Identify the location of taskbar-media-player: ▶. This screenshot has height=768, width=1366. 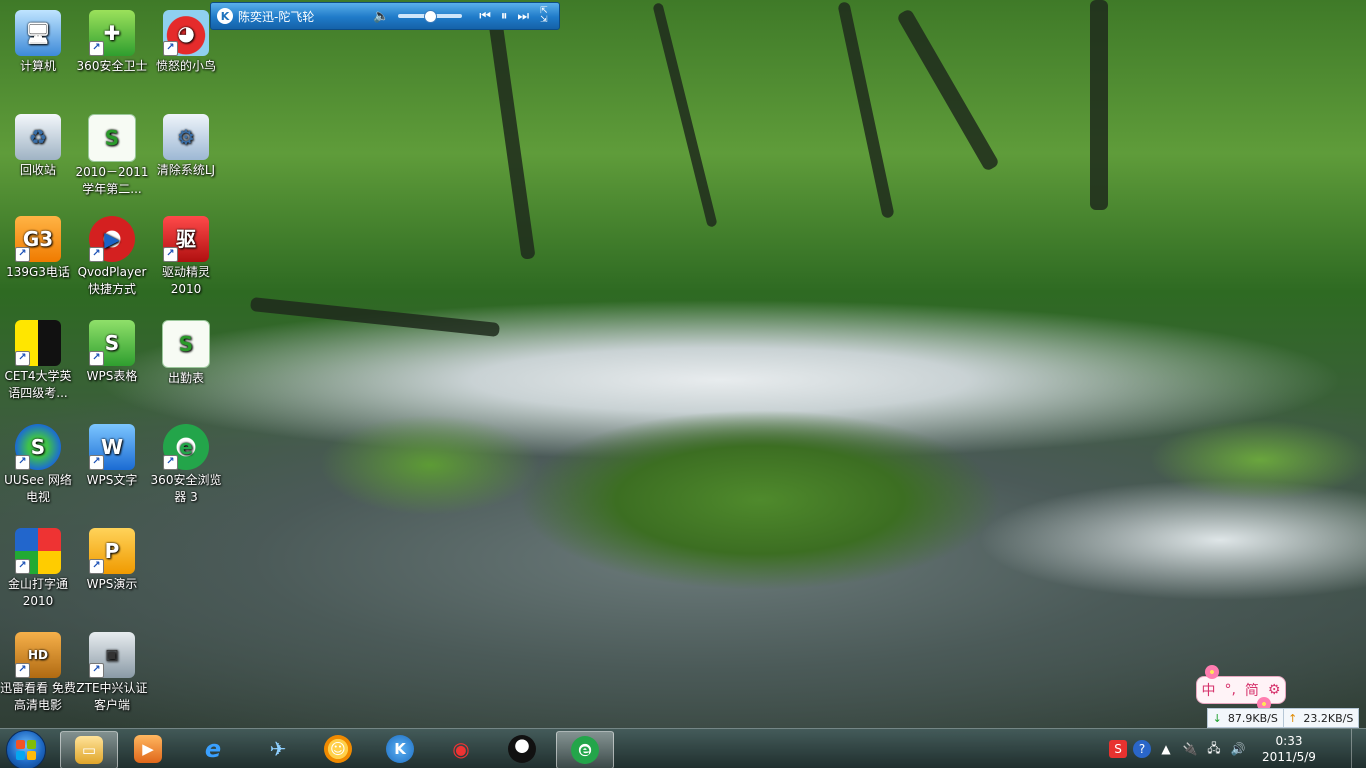
(148, 749).